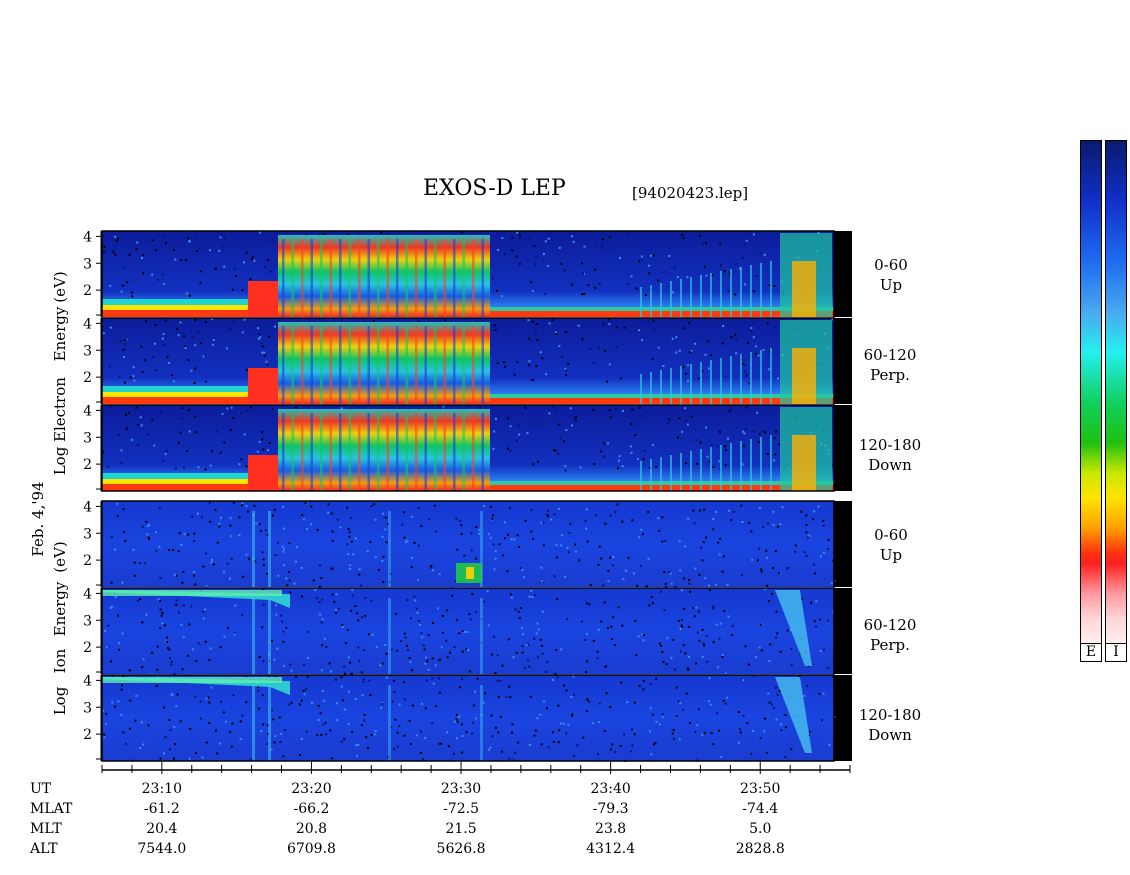 The image size is (1130, 875). Describe the element at coordinates (1116, 652) in the screenshot. I see `colorbar-ion-label: I` at that location.